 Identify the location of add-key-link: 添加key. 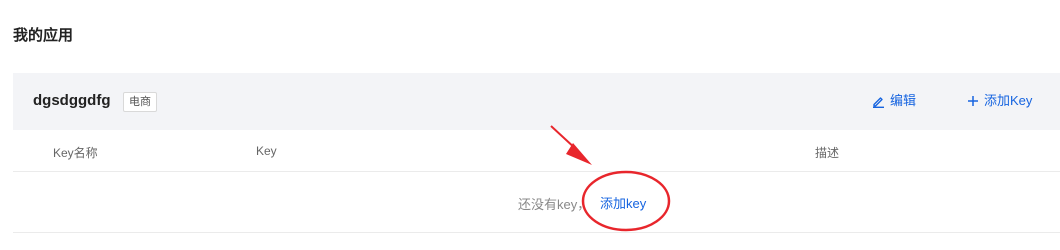
(623, 202).